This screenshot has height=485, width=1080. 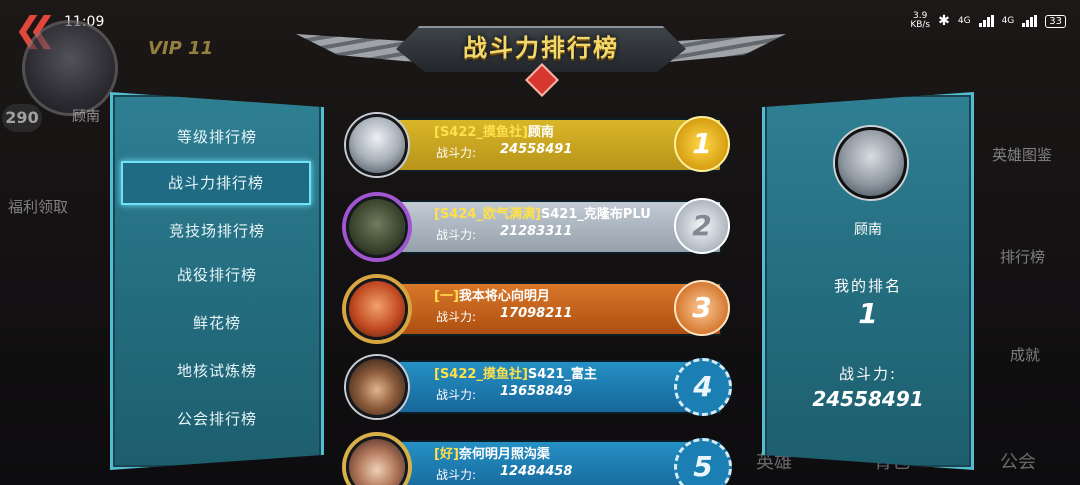 What do you see at coordinates (964, 21) in the screenshot?
I see `signal-label-1: 4G` at bounding box center [964, 21].